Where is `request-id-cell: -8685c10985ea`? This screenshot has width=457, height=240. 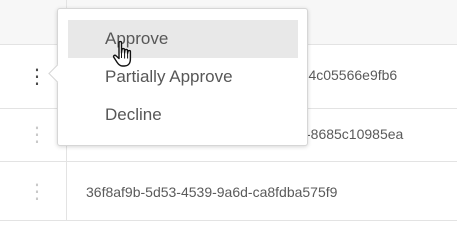
request-id-cell: -8685c10985ea is located at coordinates (355, 134).